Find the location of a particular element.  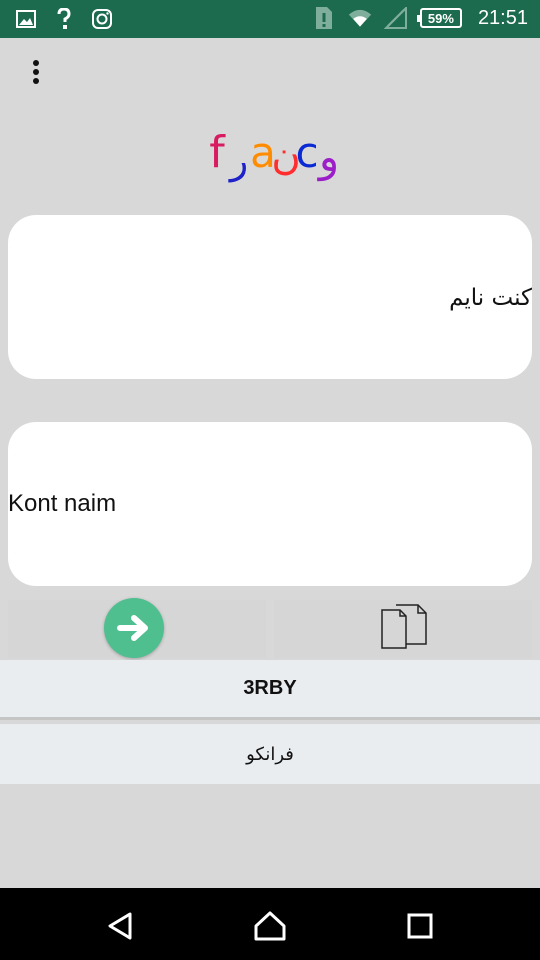

battery-icon: 59% is located at coordinates (439, 18).